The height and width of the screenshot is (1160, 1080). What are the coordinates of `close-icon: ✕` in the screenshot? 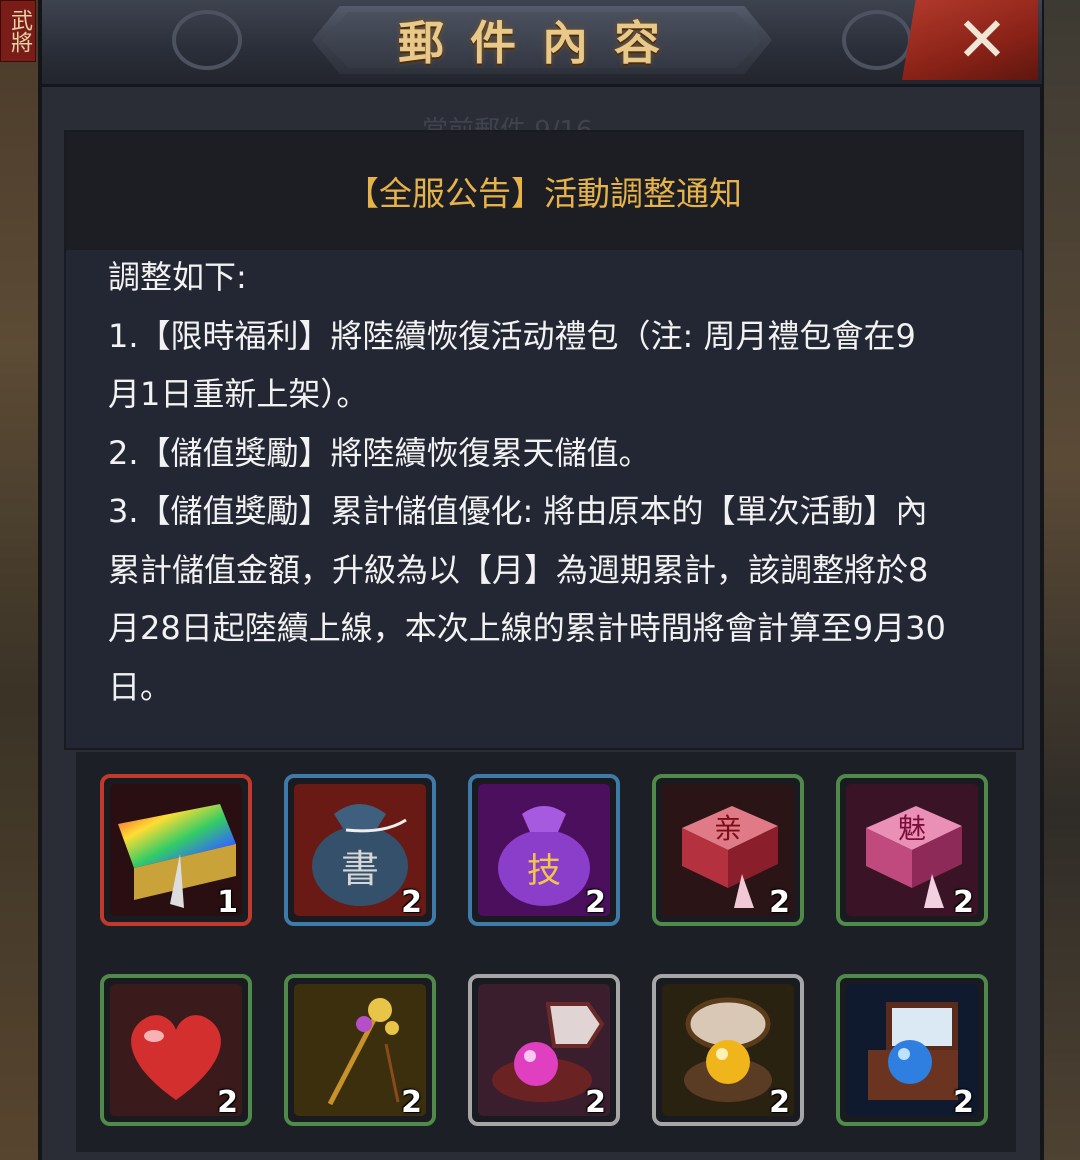 It's located at (982, 40).